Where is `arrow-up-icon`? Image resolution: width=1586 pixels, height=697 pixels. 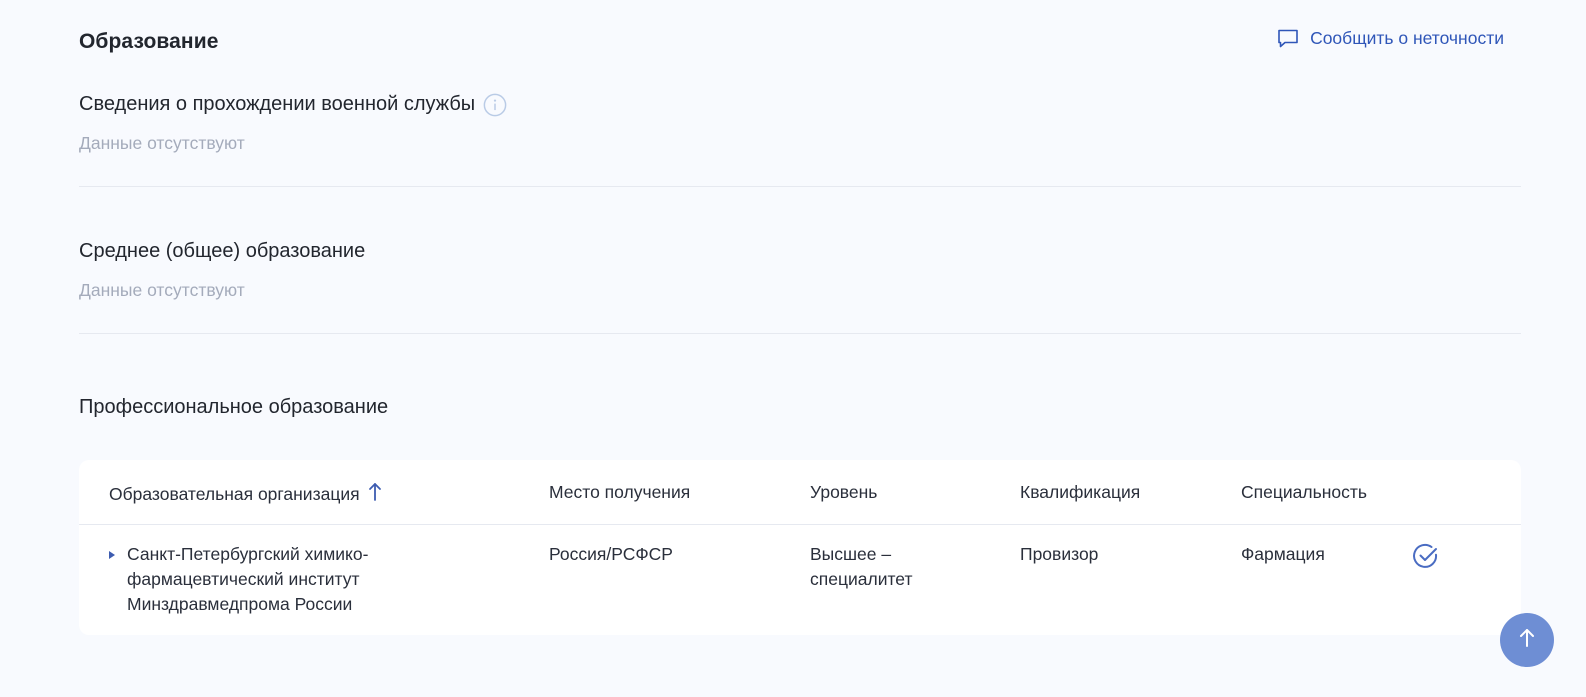 arrow-up-icon is located at coordinates (1527, 640).